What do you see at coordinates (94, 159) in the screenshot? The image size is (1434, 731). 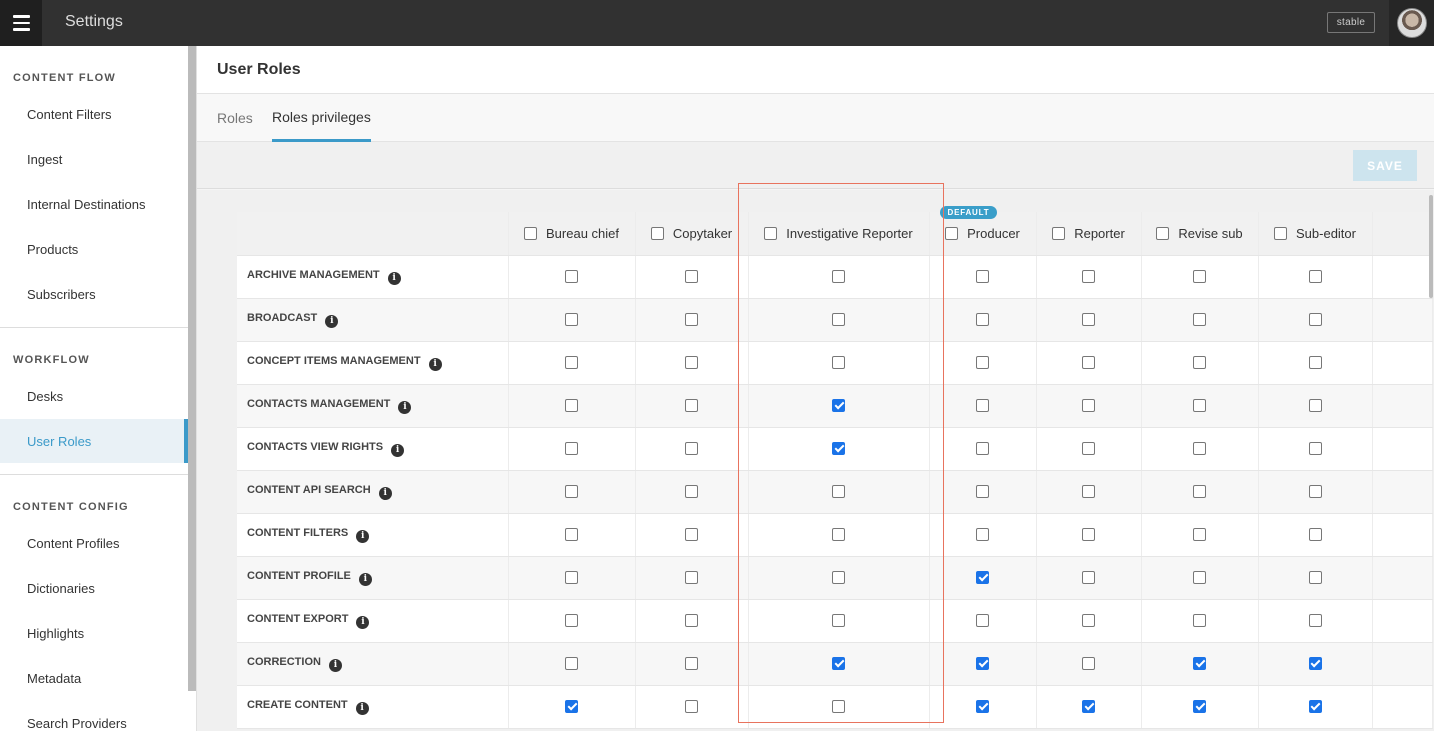 I see `sidebar-item-ingest: Ingest` at bounding box center [94, 159].